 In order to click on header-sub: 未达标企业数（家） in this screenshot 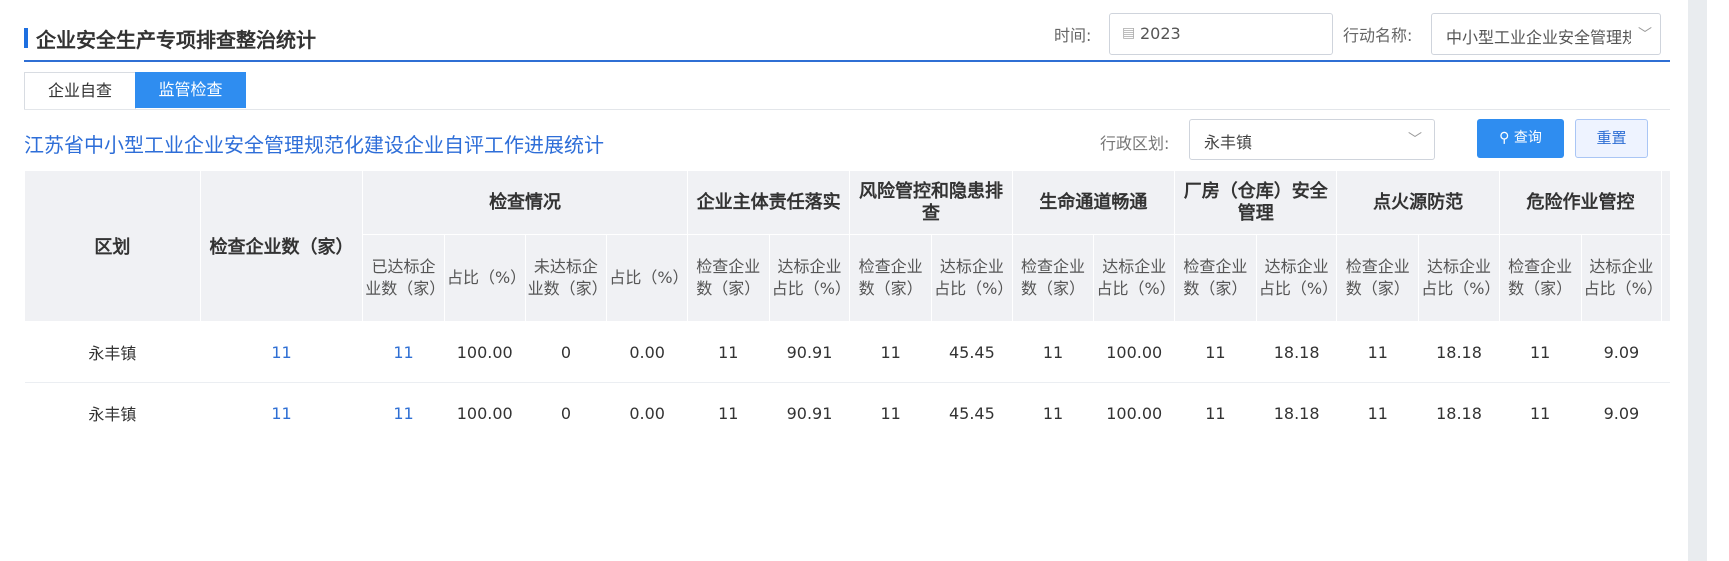, I will do `click(566, 278)`.